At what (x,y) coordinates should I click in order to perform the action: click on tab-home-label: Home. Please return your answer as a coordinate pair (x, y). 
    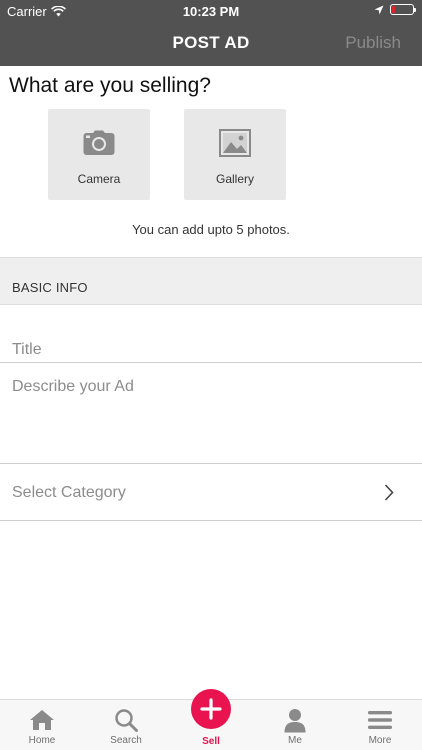
    Looking at the image, I should click on (42, 740).